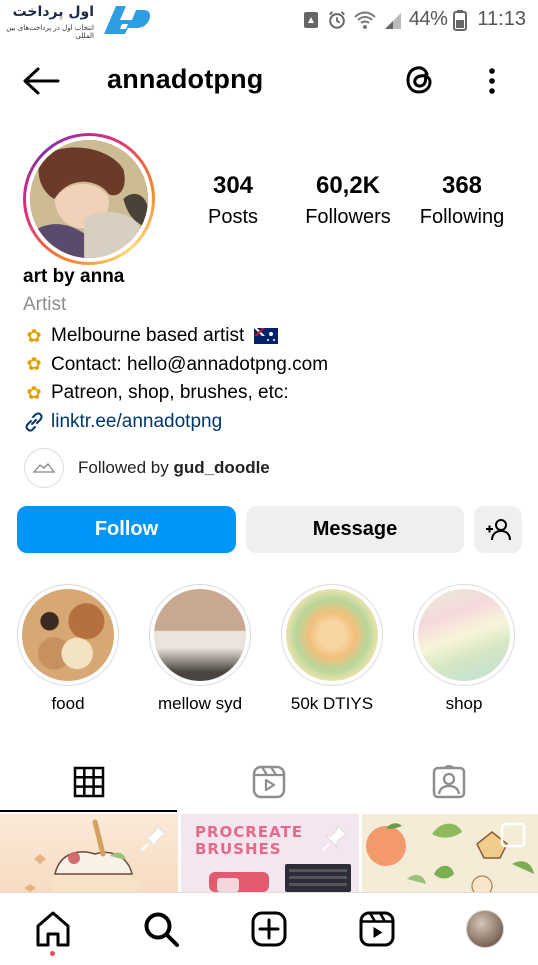 The image size is (538, 965). What do you see at coordinates (501, 19) in the screenshot?
I see `clock-time: 11:13` at bounding box center [501, 19].